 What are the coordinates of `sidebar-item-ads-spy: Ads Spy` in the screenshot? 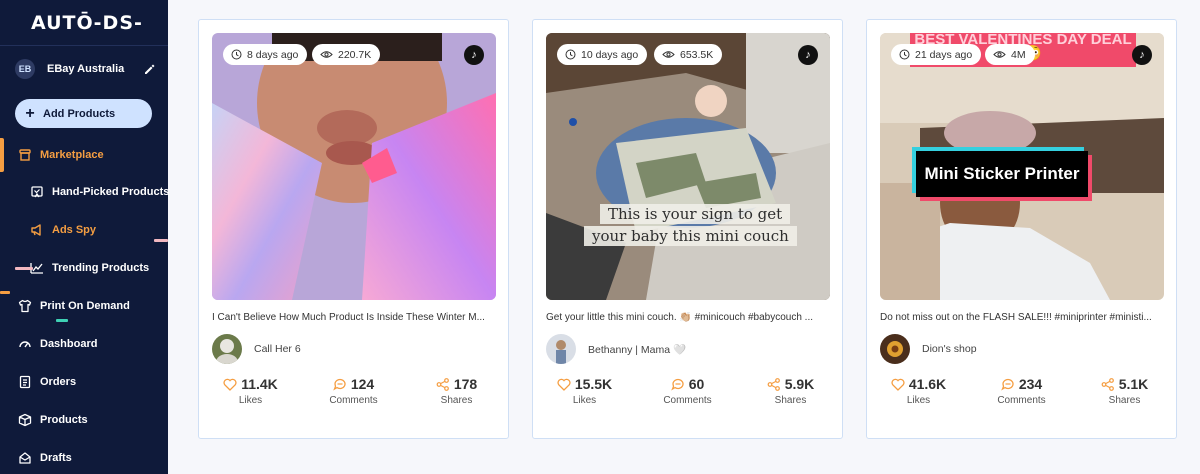 It's located at (84, 230).